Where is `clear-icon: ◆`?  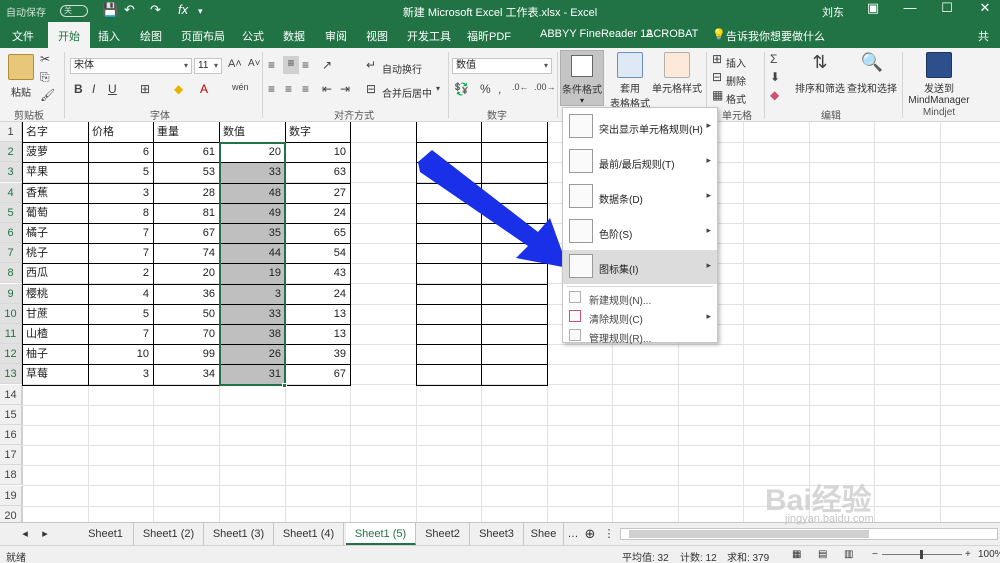
clear-icon: ◆ is located at coordinates (774, 95).